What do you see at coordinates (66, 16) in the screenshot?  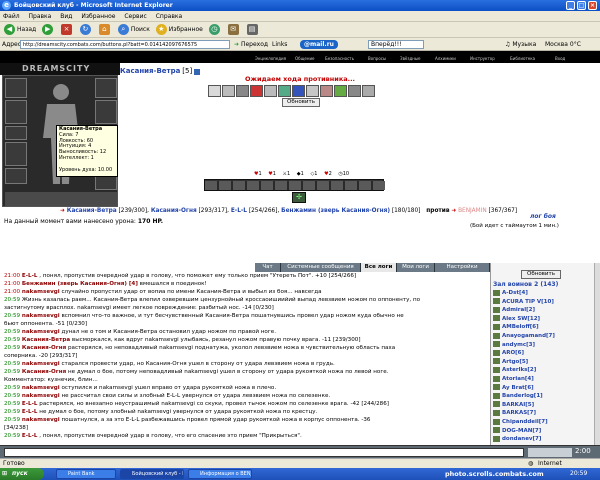 I see `menu-view: Вид` at bounding box center [66, 16].